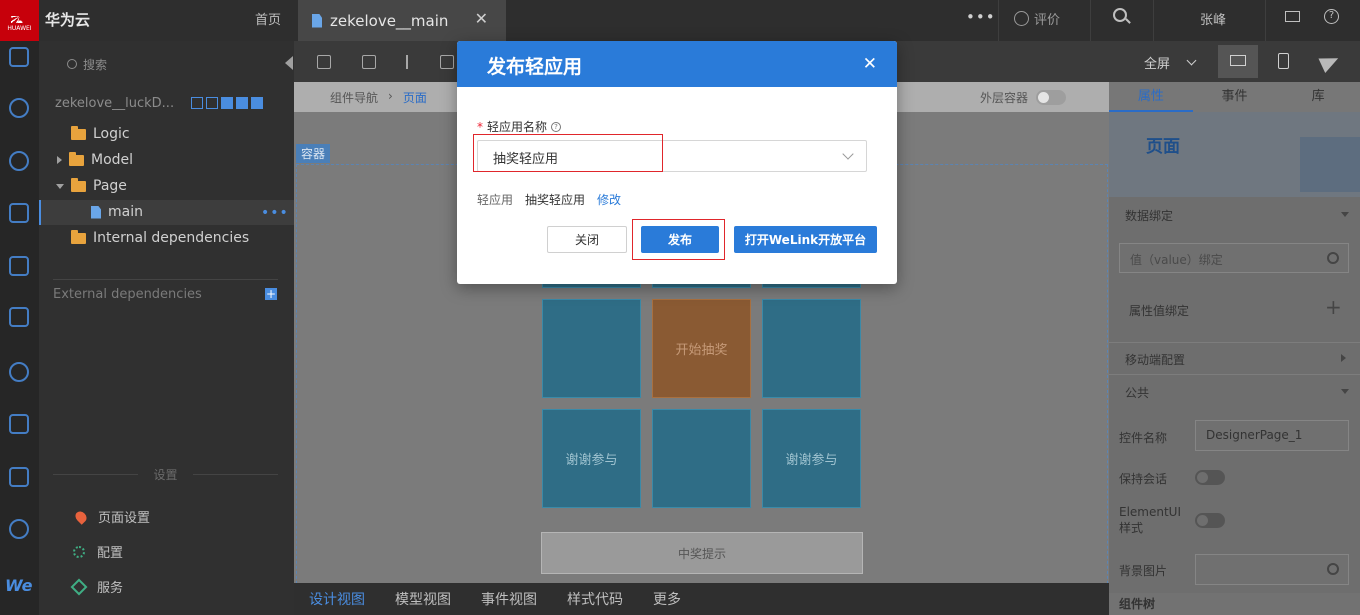  I want to click on collapse-panel-icon, so click(289, 63).